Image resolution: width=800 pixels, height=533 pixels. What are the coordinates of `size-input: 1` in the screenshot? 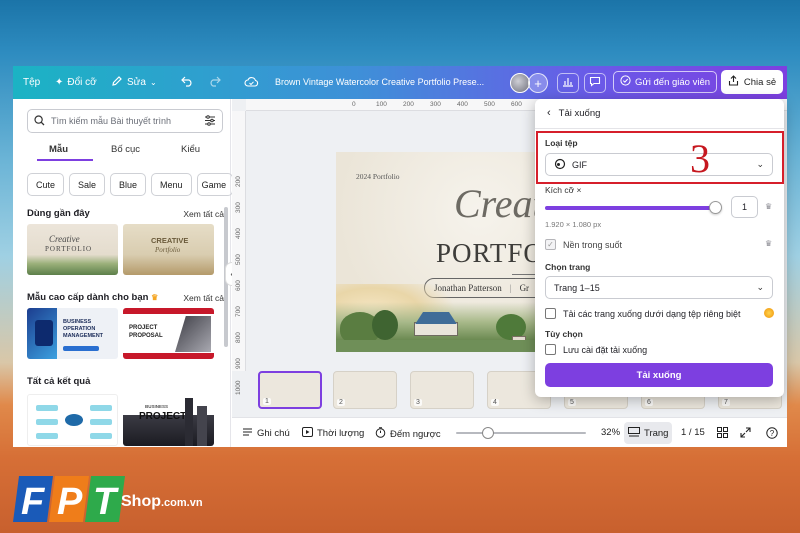 It's located at (744, 207).